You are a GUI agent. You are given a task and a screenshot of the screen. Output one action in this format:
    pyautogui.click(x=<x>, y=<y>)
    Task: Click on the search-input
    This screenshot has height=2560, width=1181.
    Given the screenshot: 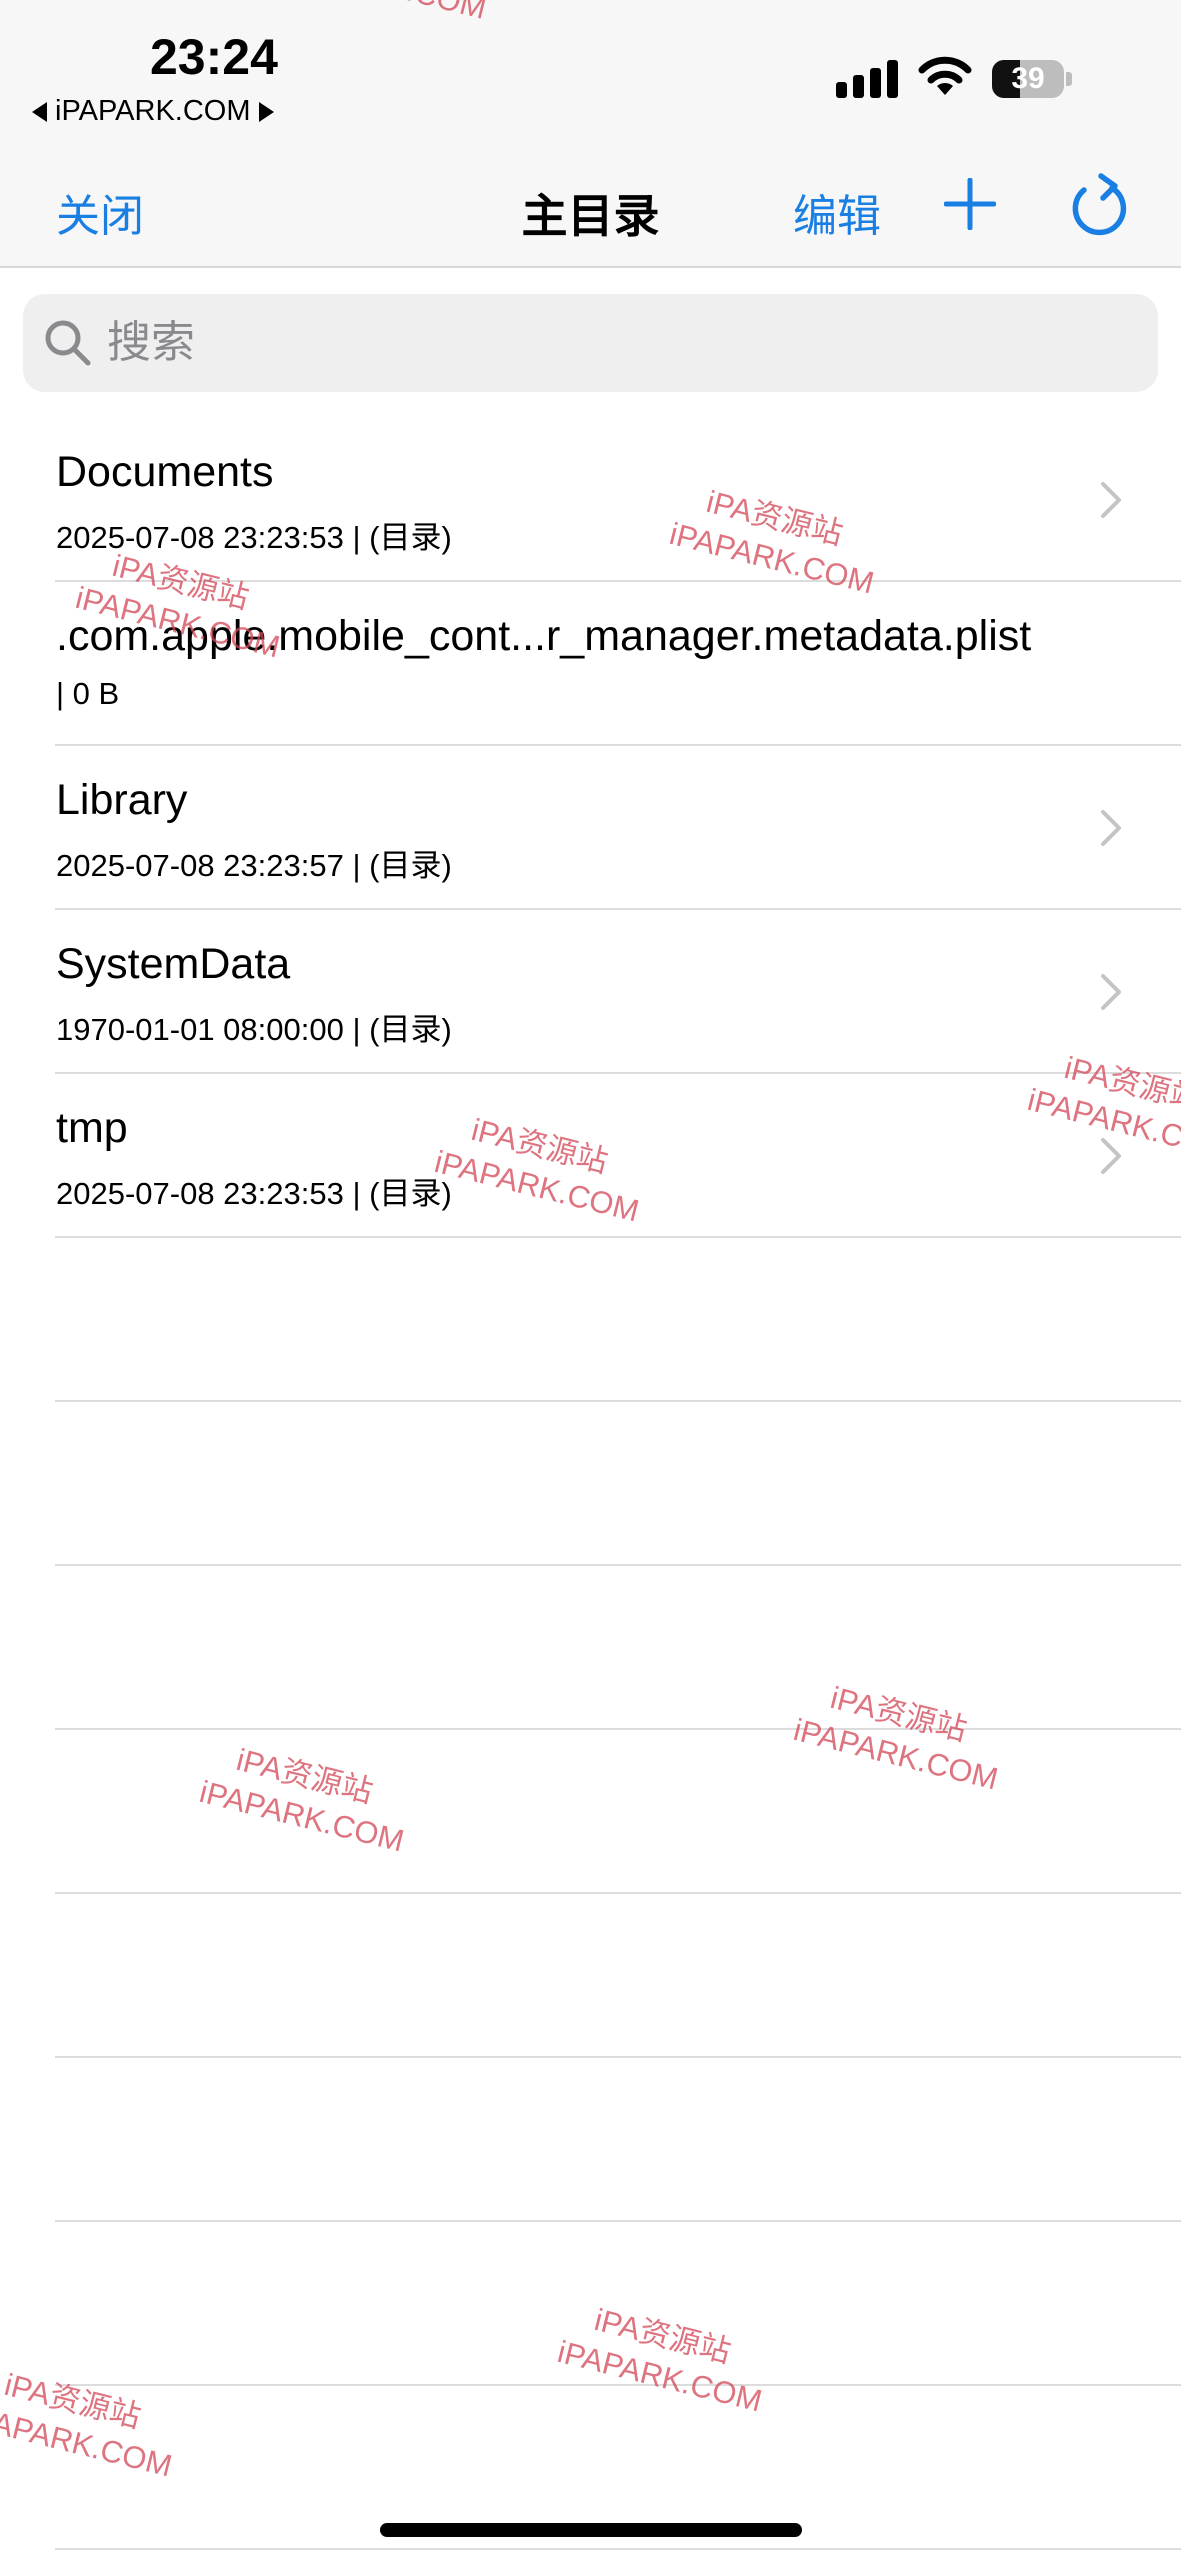 What is the action you would take?
    pyautogui.click(x=622, y=343)
    